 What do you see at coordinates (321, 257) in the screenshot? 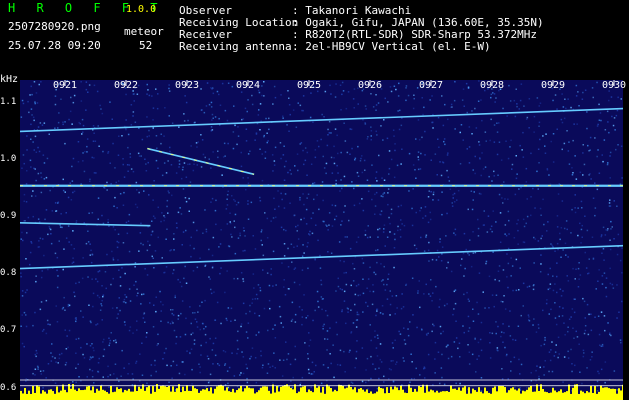
I see `trace-carrier-lower2` at bounding box center [321, 257].